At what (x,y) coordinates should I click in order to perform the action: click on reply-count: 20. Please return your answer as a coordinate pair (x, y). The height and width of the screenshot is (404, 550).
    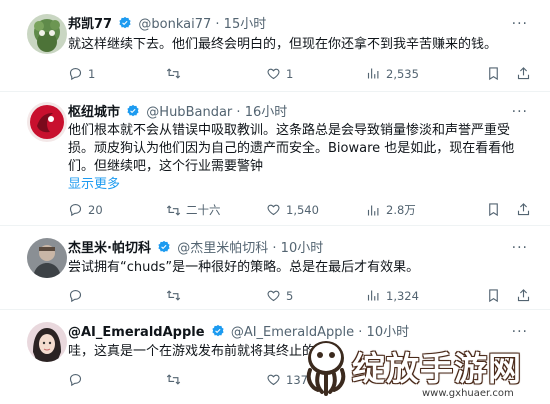
    Looking at the image, I should click on (95, 209).